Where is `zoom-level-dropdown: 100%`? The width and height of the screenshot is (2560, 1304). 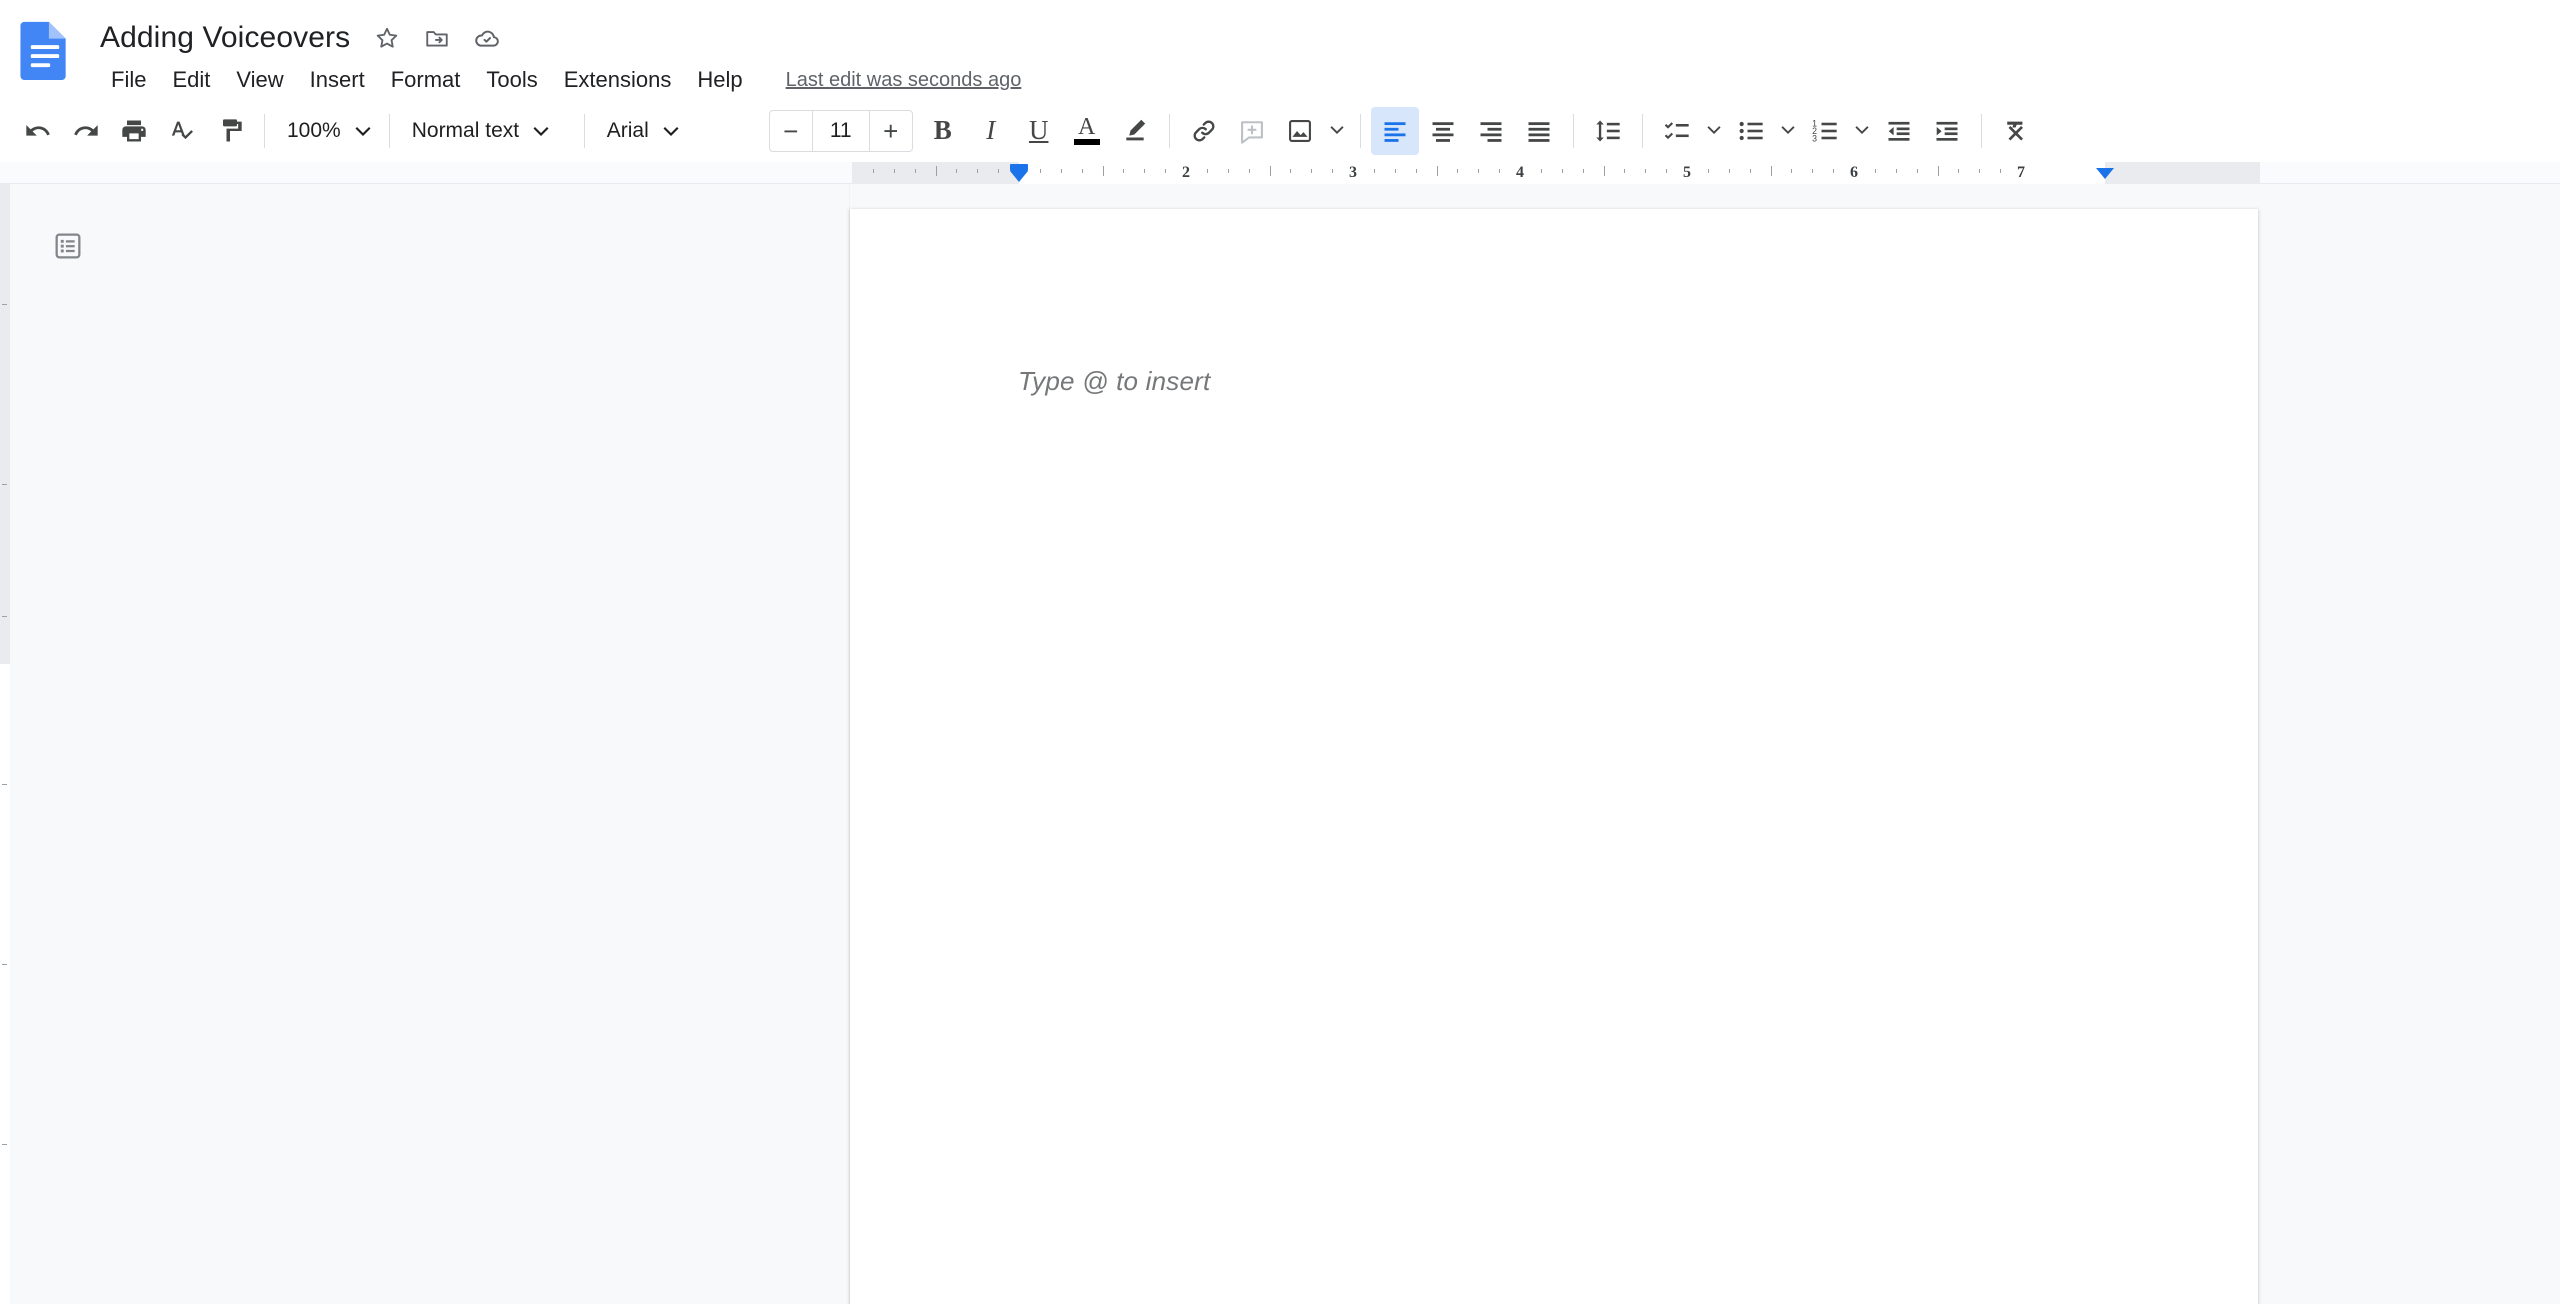 zoom-level-dropdown: 100% is located at coordinates (327, 131).